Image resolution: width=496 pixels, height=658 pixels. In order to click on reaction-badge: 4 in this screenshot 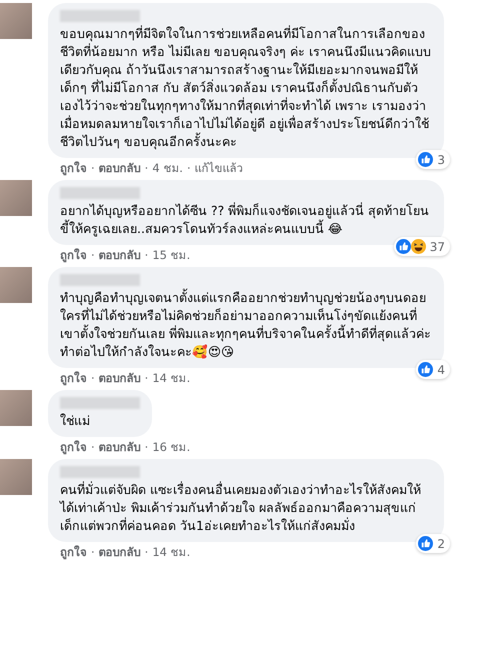, I will do `click(433, 369)`.